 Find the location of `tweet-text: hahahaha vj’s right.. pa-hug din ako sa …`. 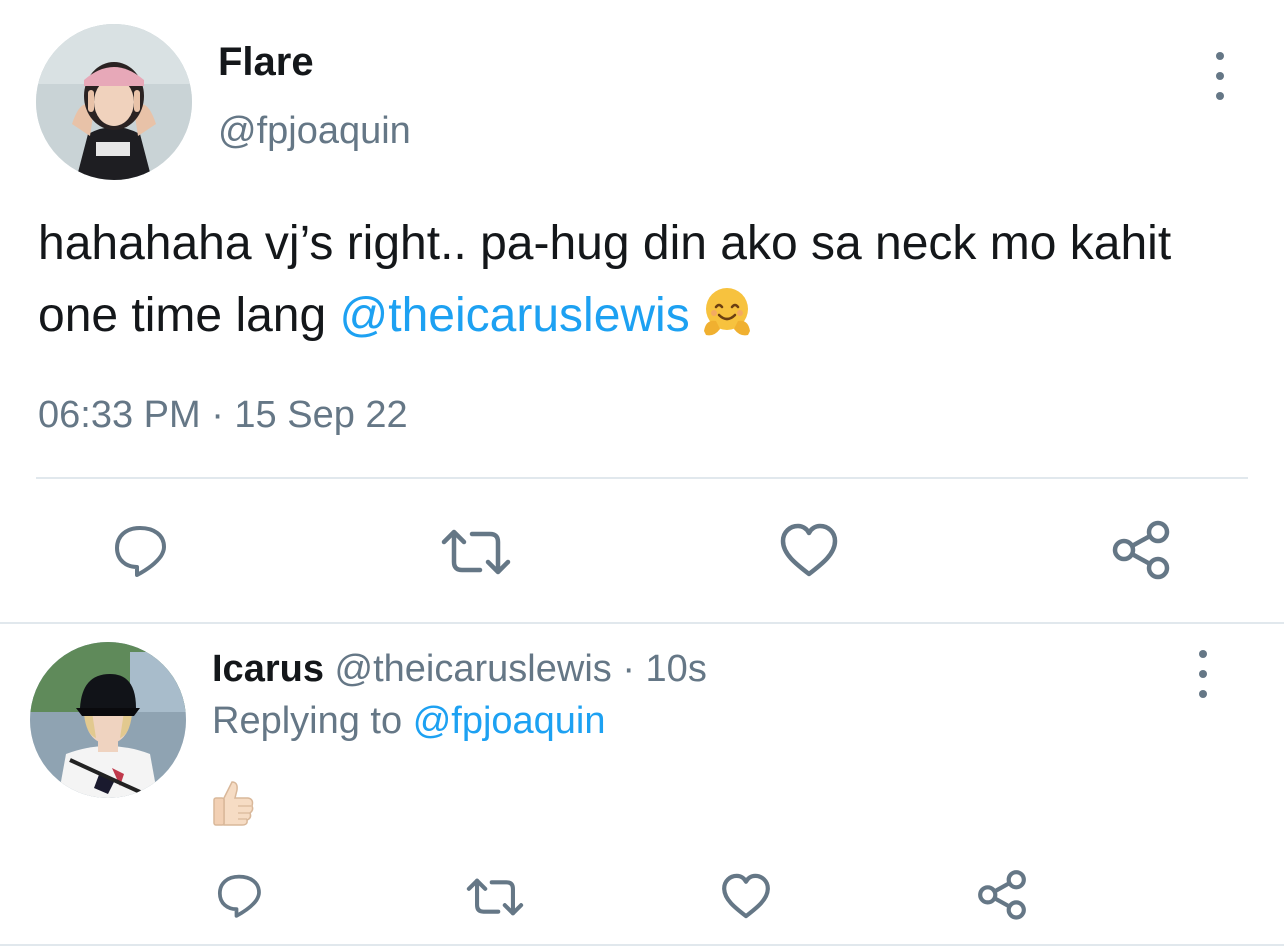

tweet-text: hahahaha vj’s right.. pa-hug din ako sa … is located at coordinates (638, 280).